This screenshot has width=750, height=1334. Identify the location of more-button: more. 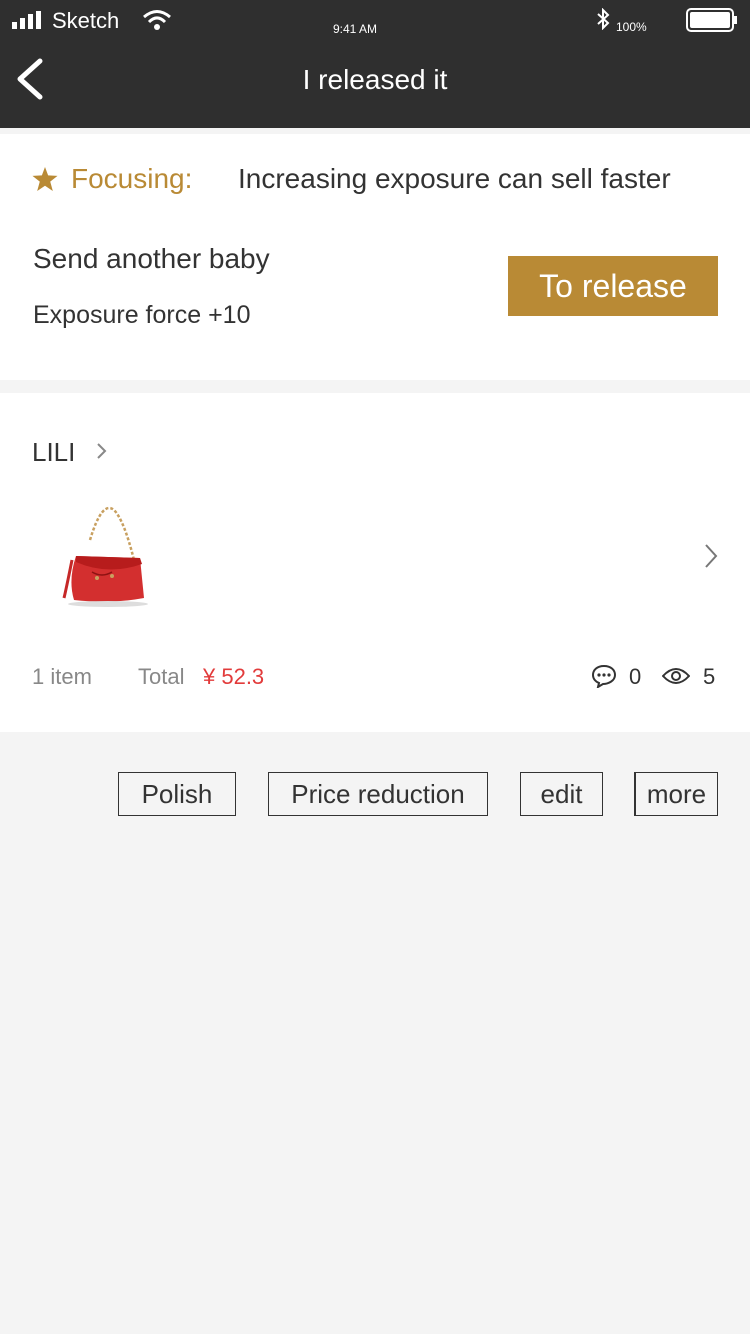
(676, 794).